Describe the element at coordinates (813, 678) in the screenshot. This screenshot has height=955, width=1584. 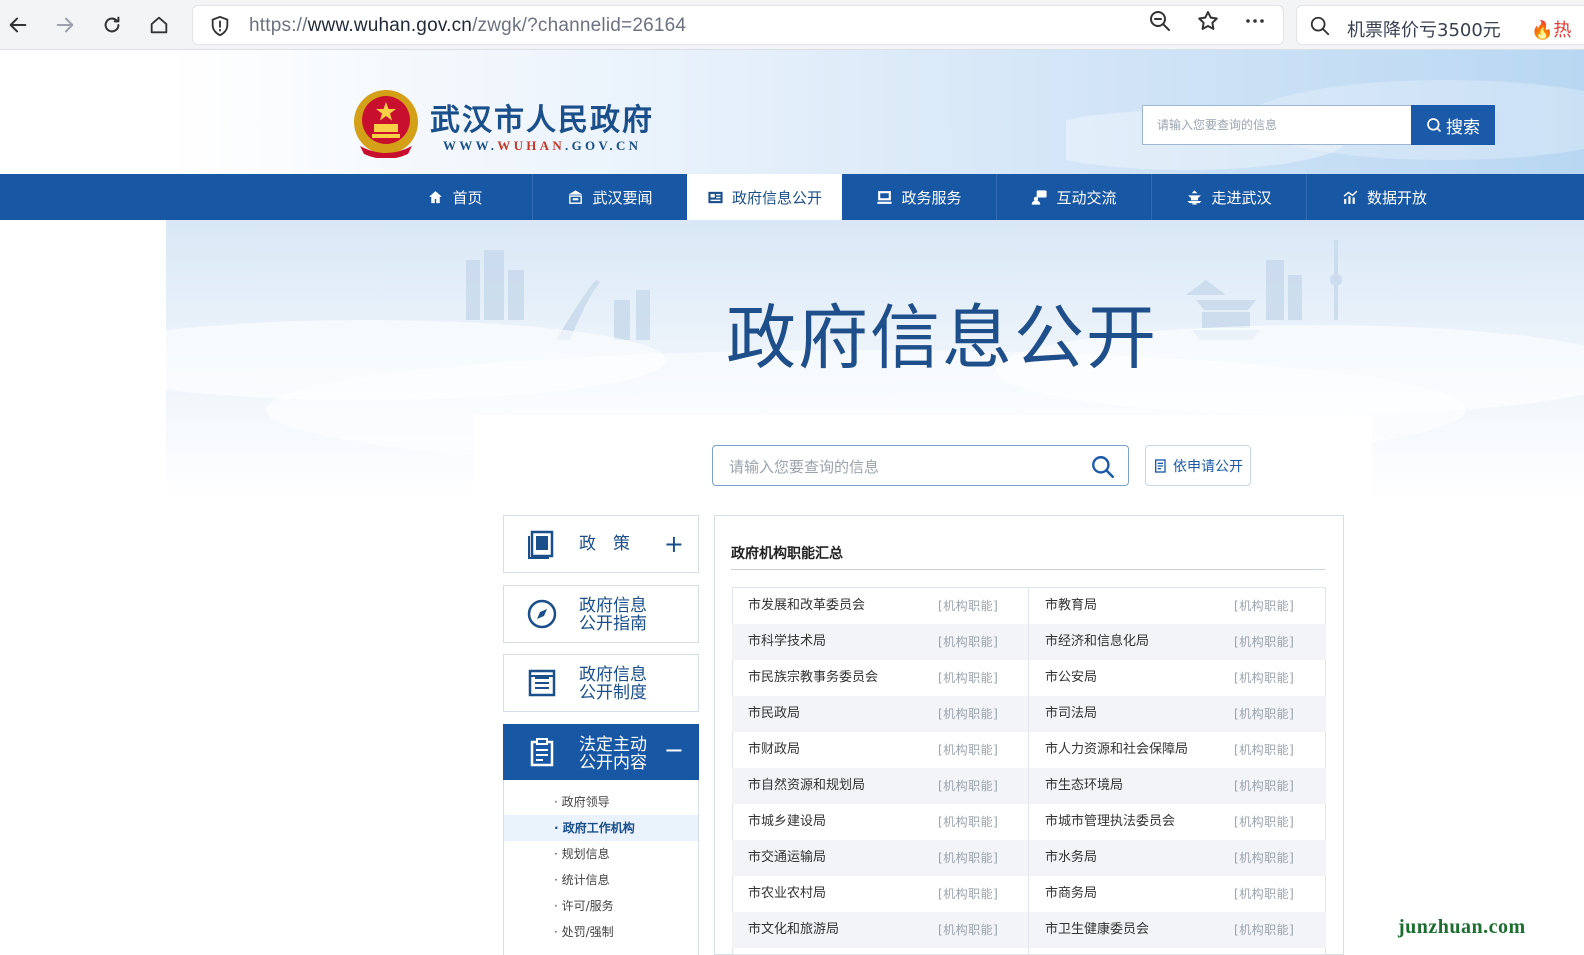
I see `agency-name-link: 市民族宗教事务委员会` at that location.